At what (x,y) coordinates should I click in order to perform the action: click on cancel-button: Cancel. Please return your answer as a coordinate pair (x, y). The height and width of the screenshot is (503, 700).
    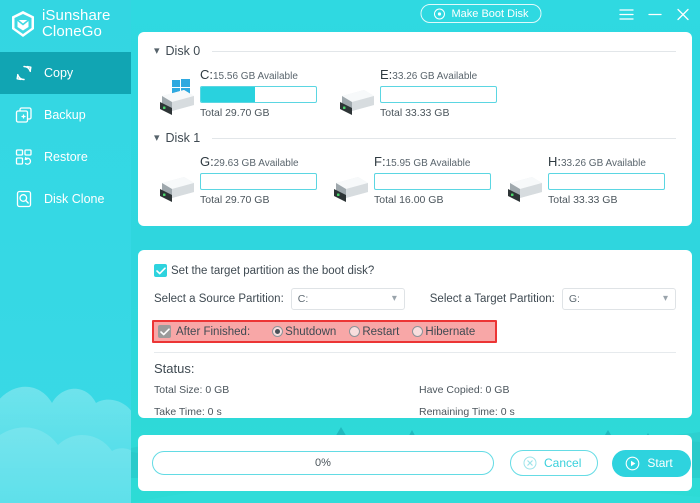
    Looking at the image, I should click on (554, 463).